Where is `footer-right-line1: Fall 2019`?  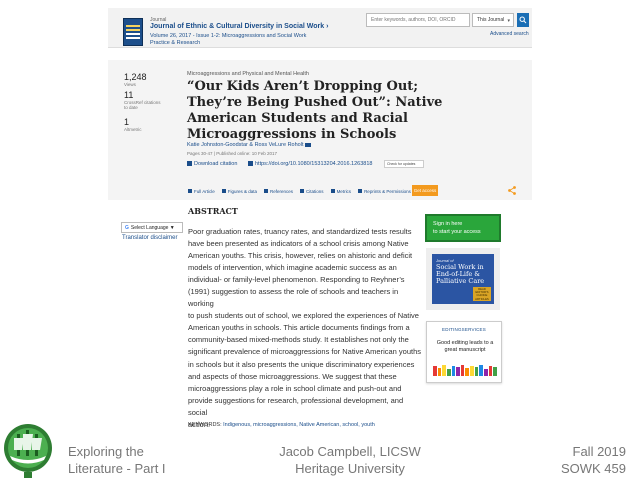
footer-right-line1: Fall 2019 is located at coordinates (599, 451).